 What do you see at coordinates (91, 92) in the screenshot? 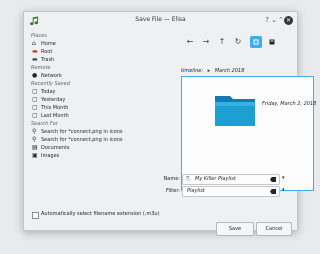
I see `places-item: ▢ Today` at bounding box center [91, 92].